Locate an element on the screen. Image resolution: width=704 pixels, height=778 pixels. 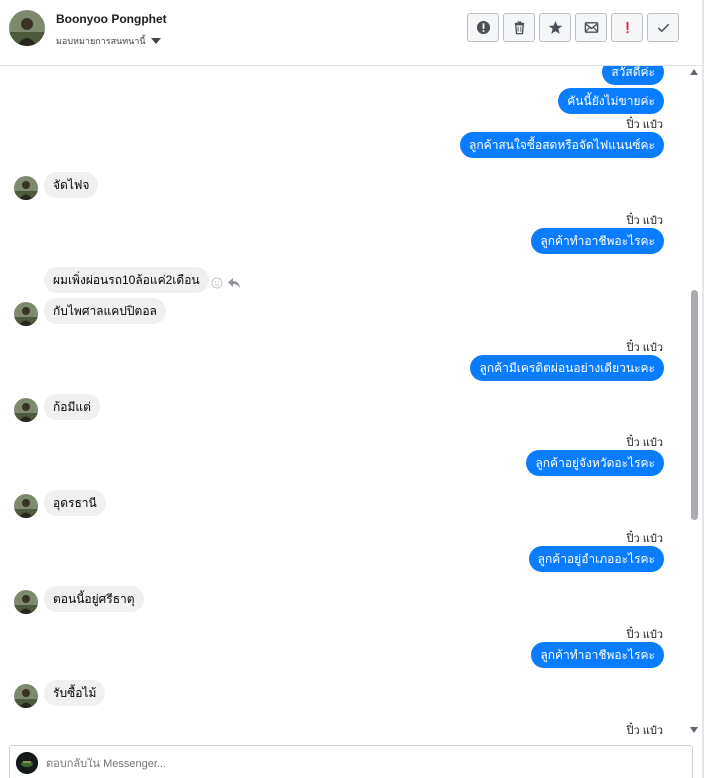
check-icon is located at coordinates (663, 28).